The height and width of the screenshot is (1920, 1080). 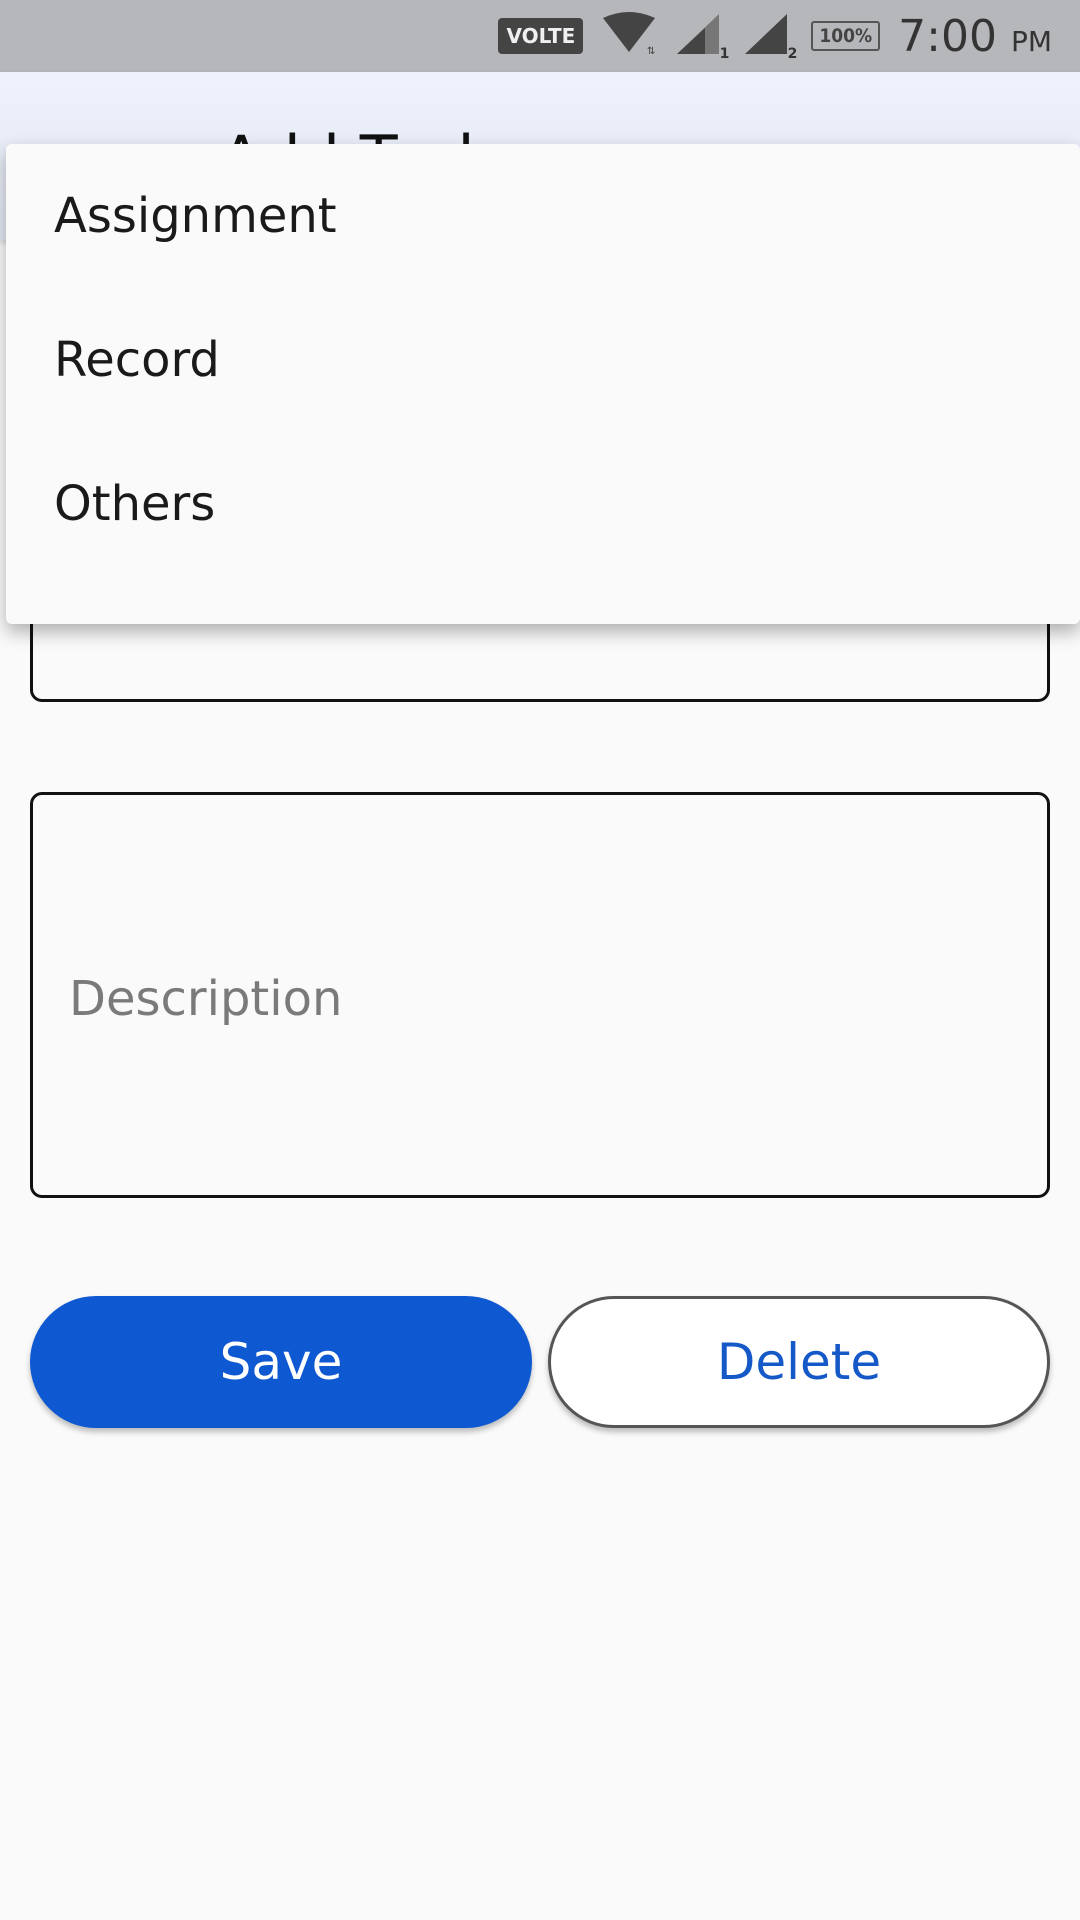 I want to click on sim2-label: 2, so click(x=792, y=54).